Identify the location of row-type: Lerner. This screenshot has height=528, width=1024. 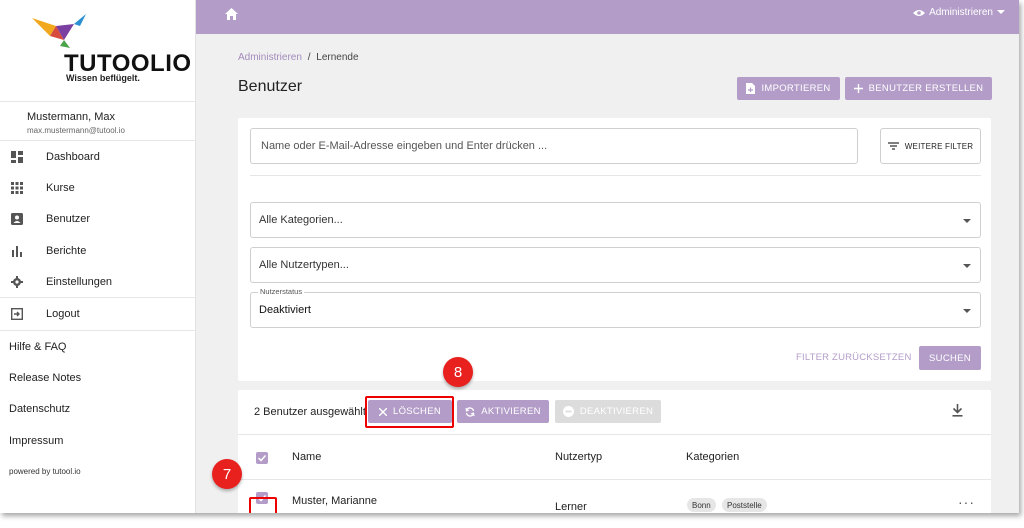
(571, 507).